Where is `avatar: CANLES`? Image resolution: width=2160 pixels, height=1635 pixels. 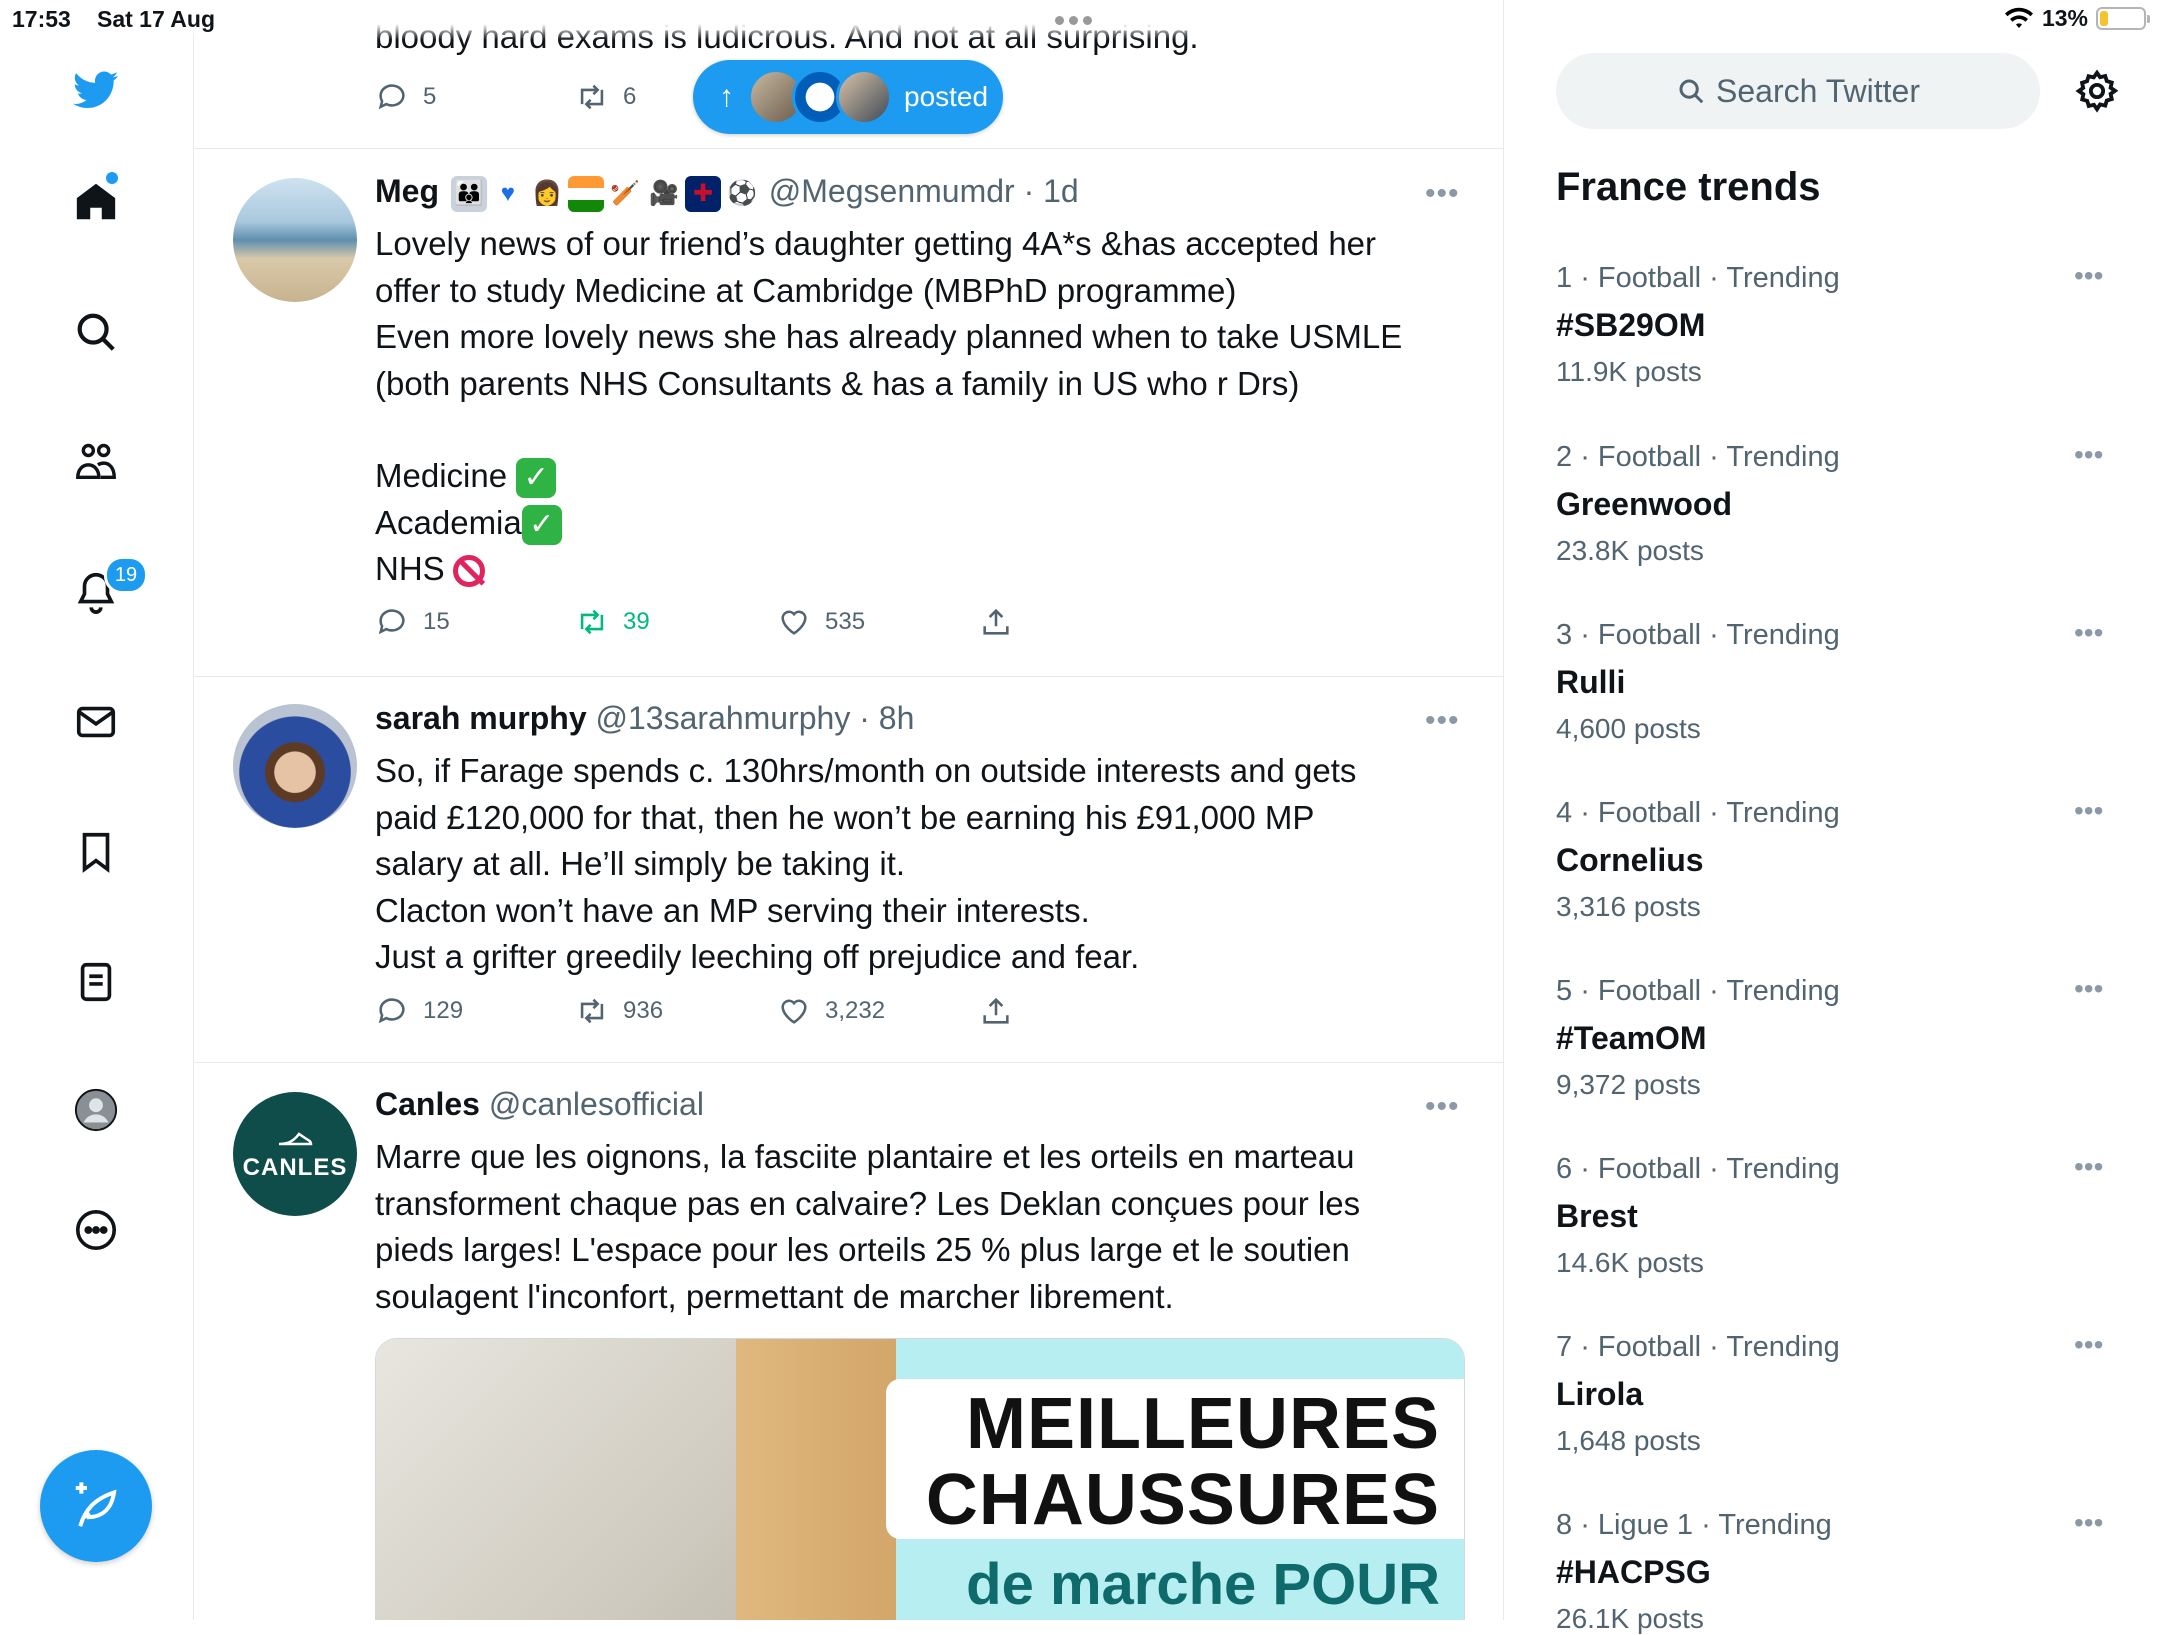 avatar: CANLES is located at coordinates (295, 1154).